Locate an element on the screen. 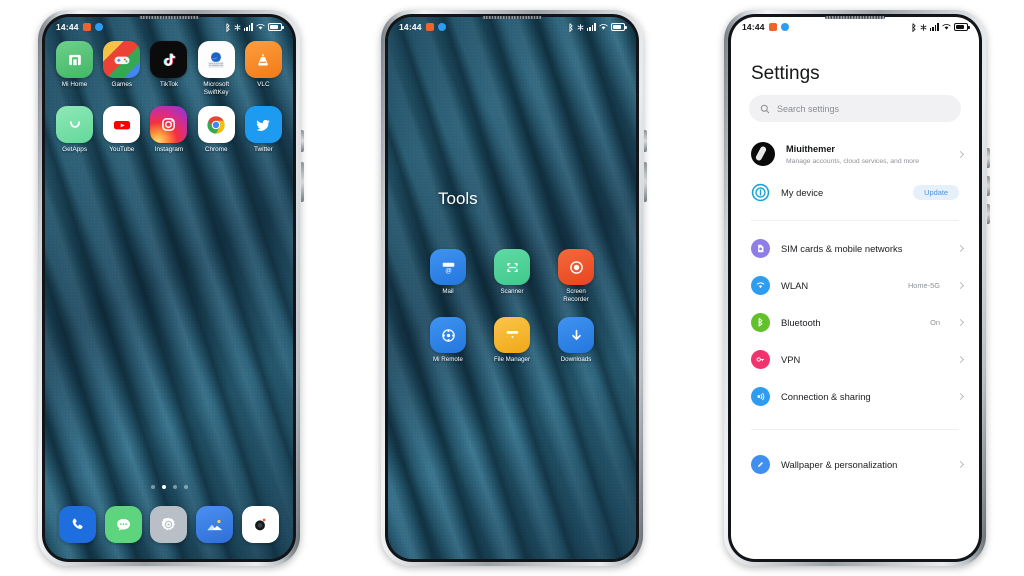 The height and width of the screenshot is (576, 1024). app-getapps: GetApps is located at coordinates (74, 130).